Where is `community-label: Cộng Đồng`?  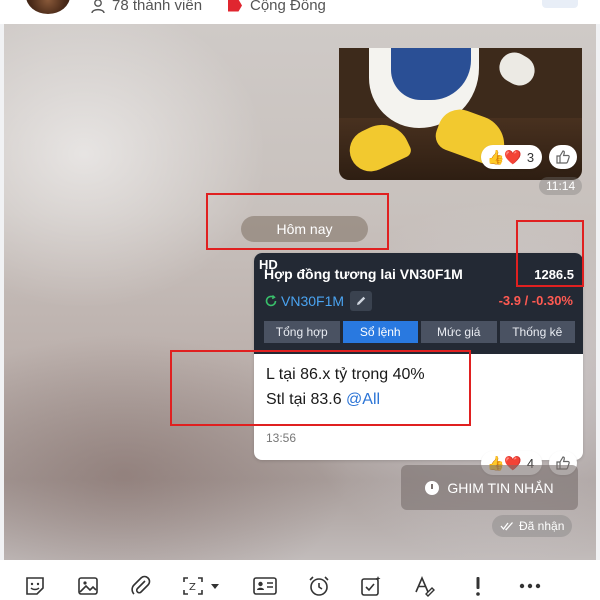 community-label: Cộng Đồng is located at coordinates (288, 7).